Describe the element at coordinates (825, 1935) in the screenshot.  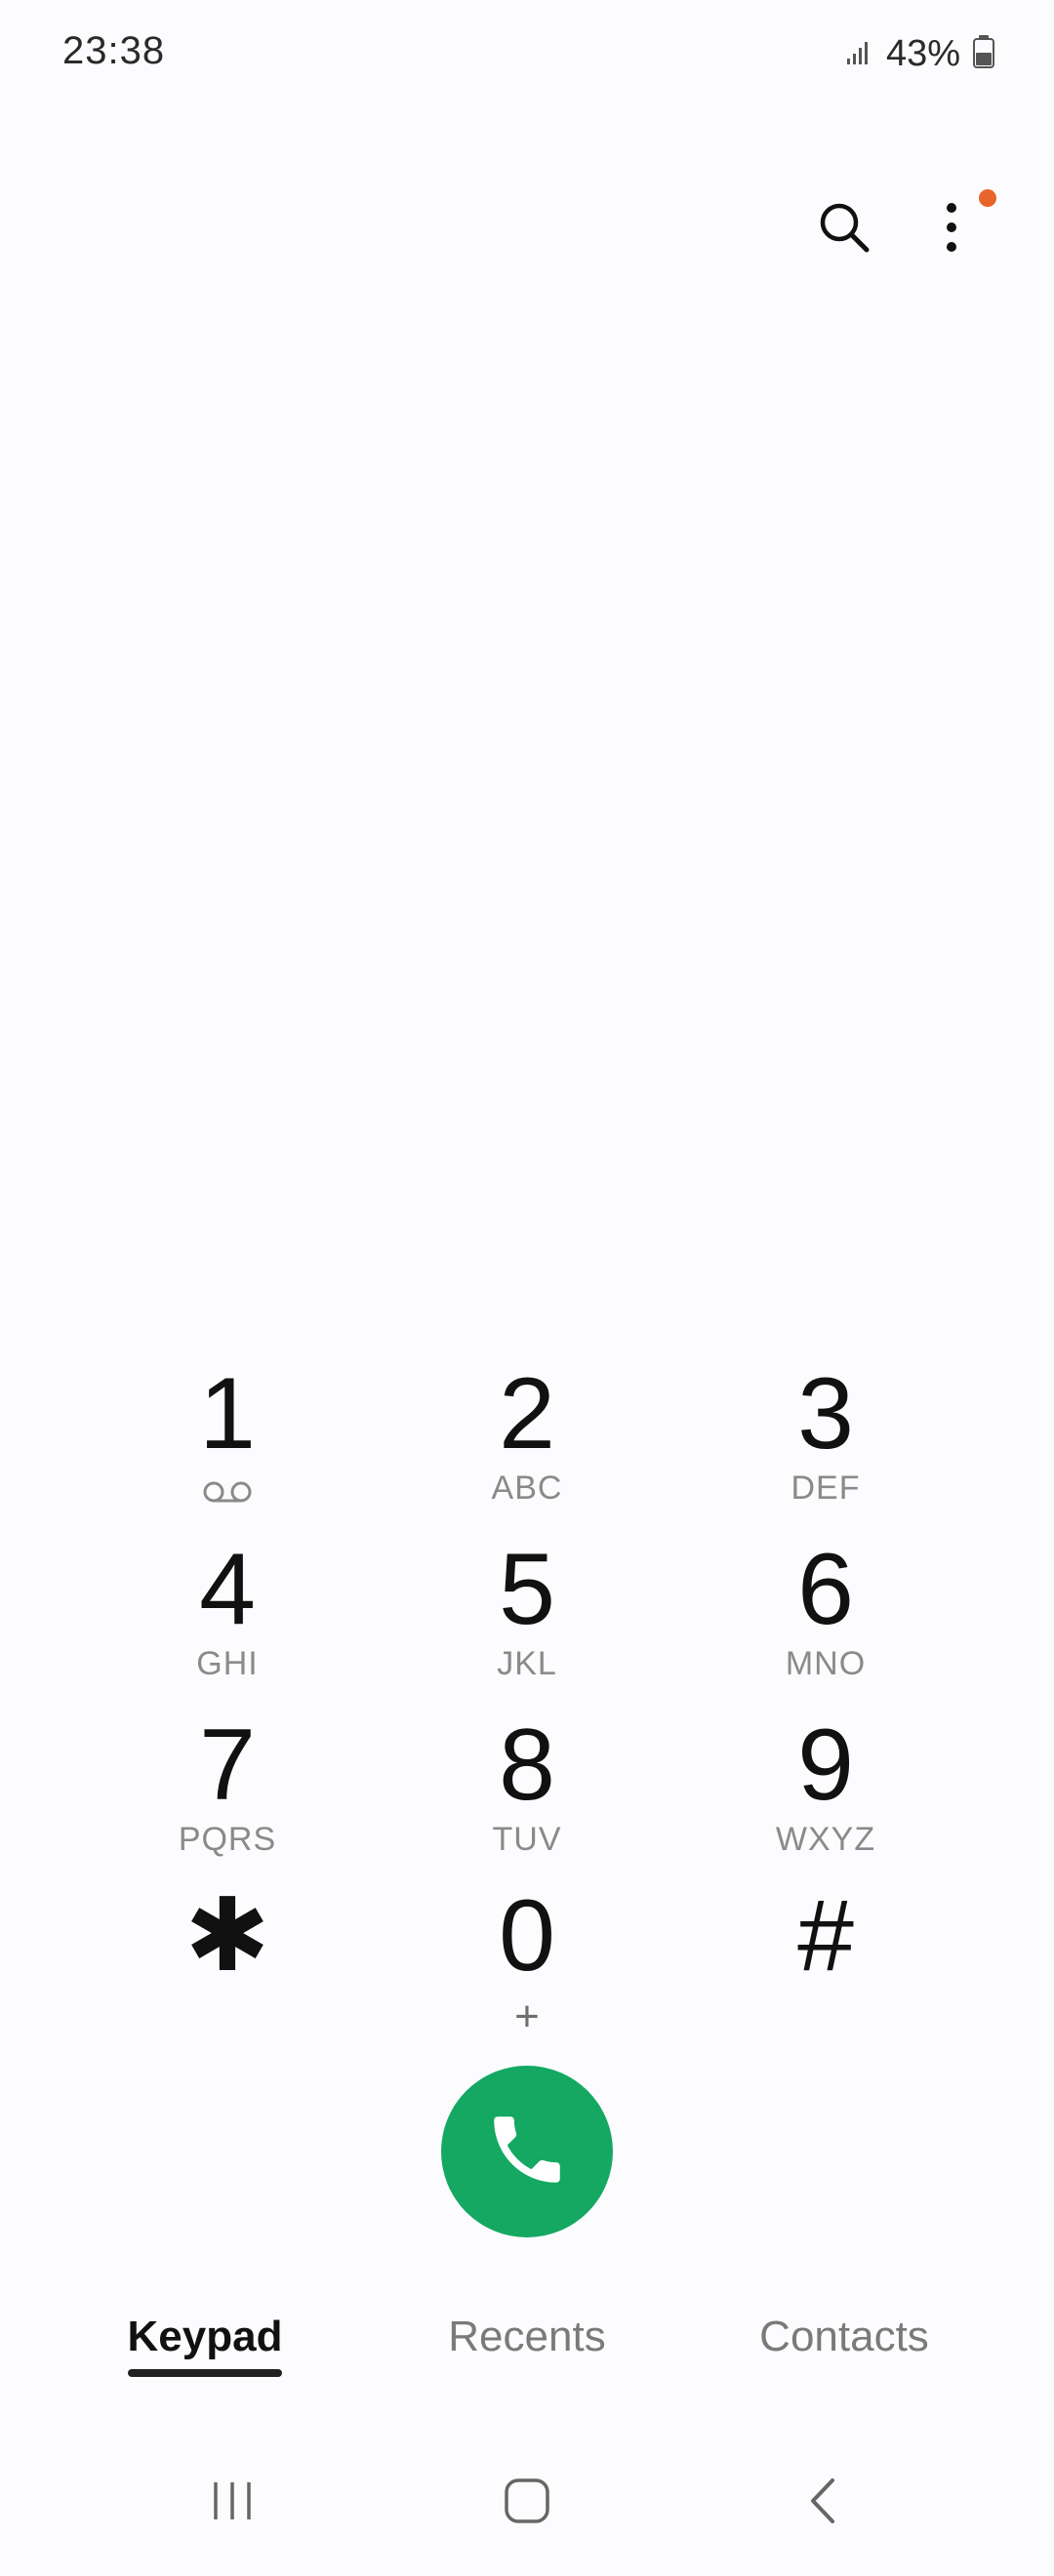
I see `key-digit: #` at that location.